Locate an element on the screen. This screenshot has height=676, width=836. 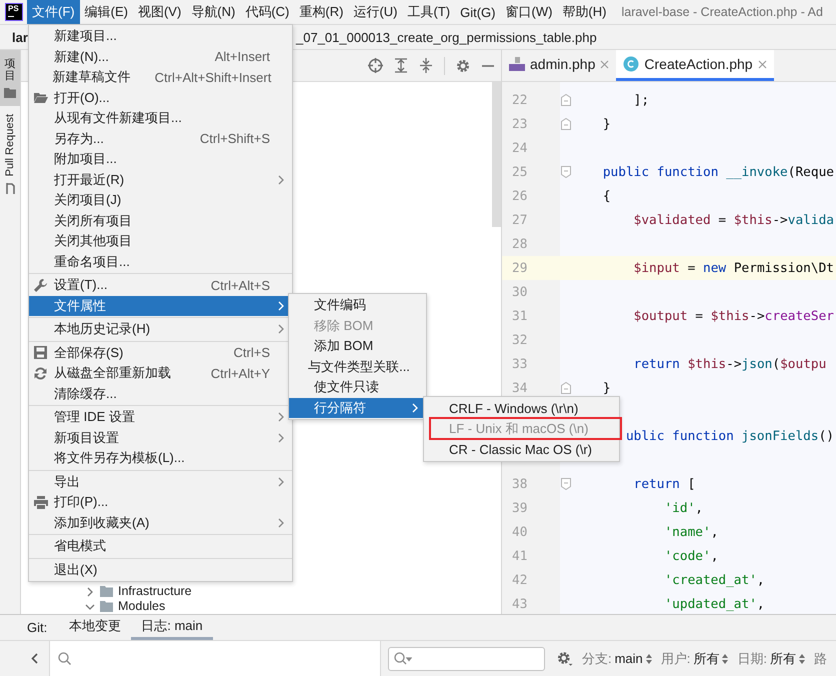
search-icon is located at coordinates (403, 658).